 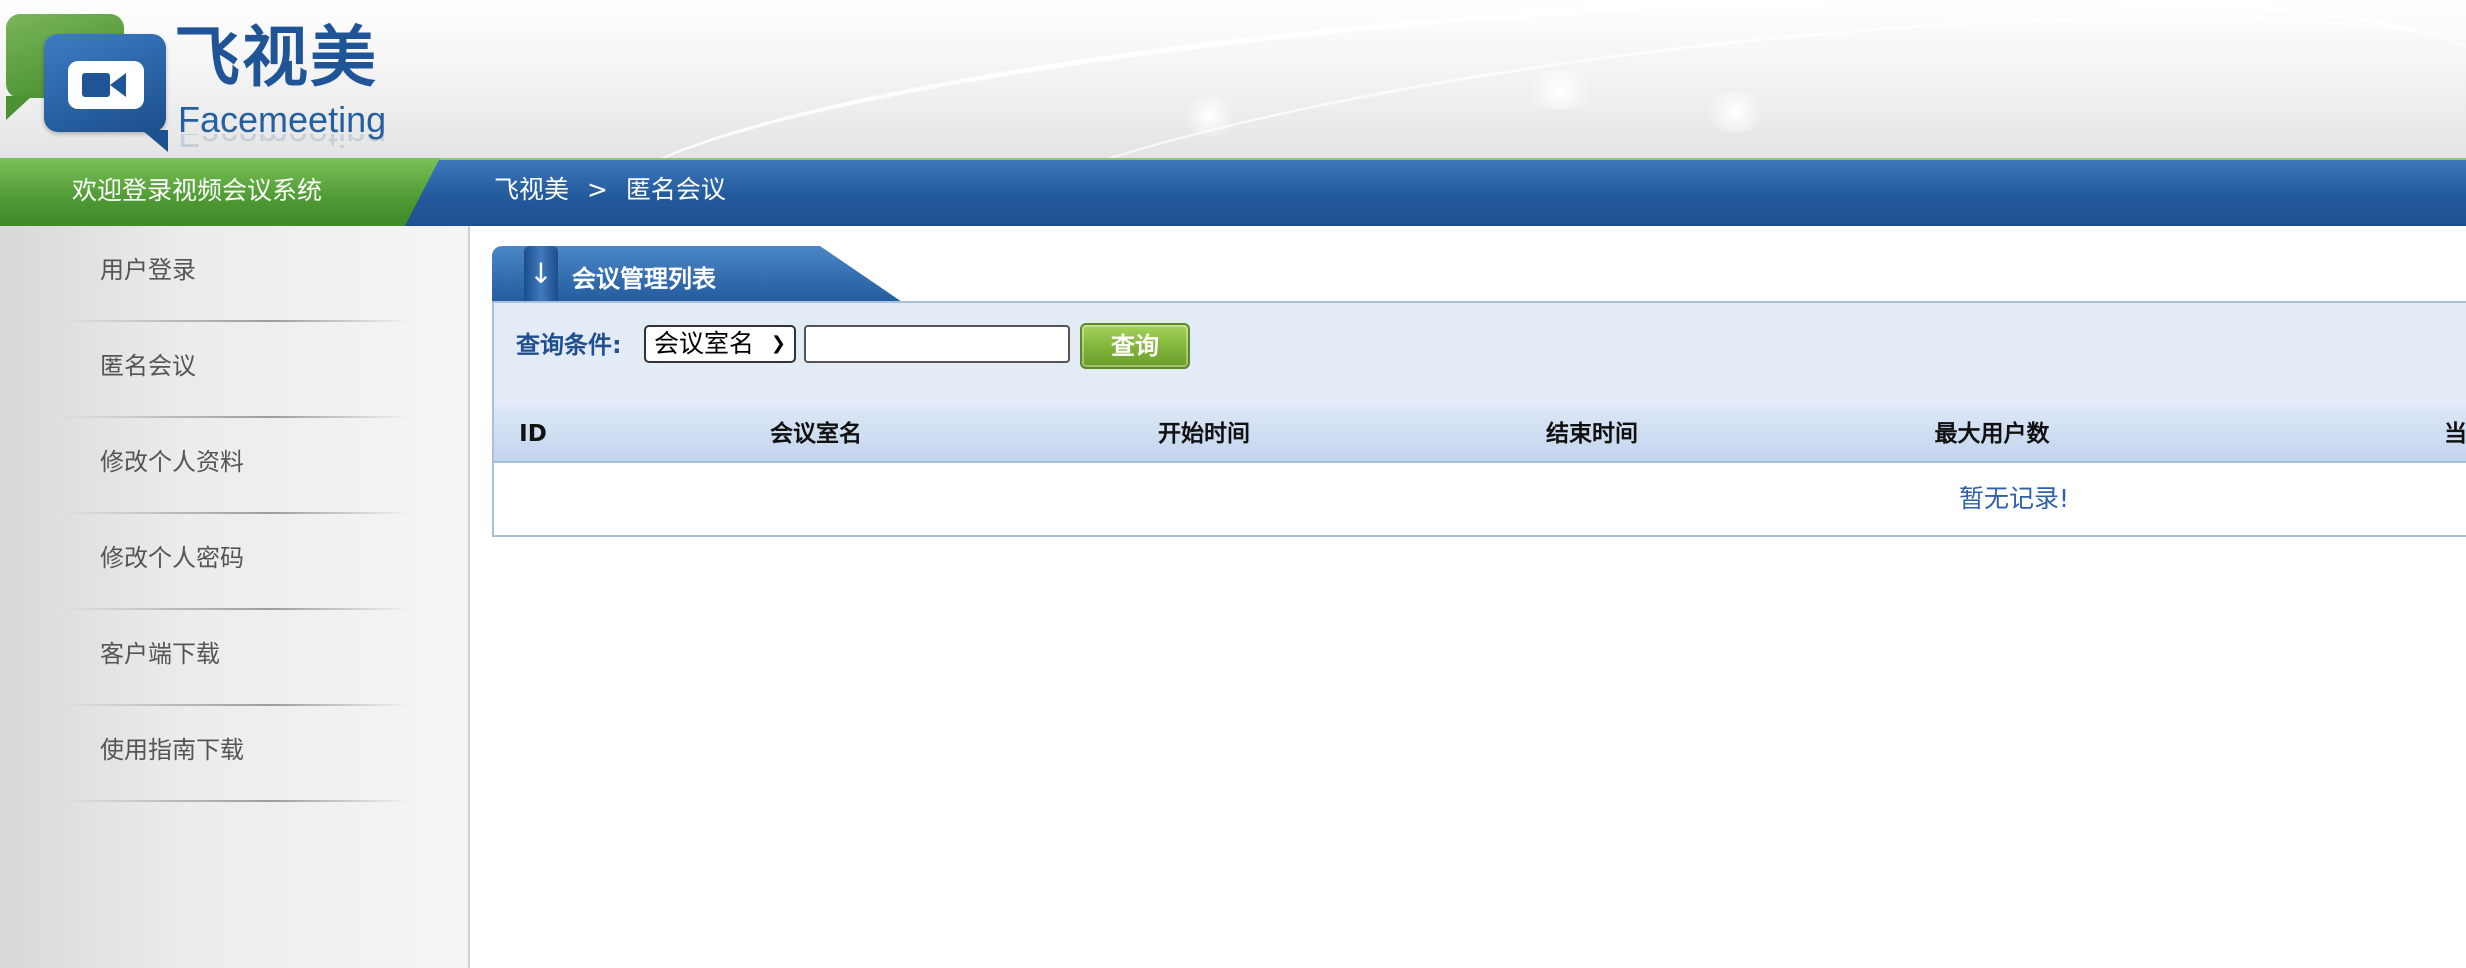 I want to click on sidebar-item-user-login: 用户登录, so click(x=234, y=274).